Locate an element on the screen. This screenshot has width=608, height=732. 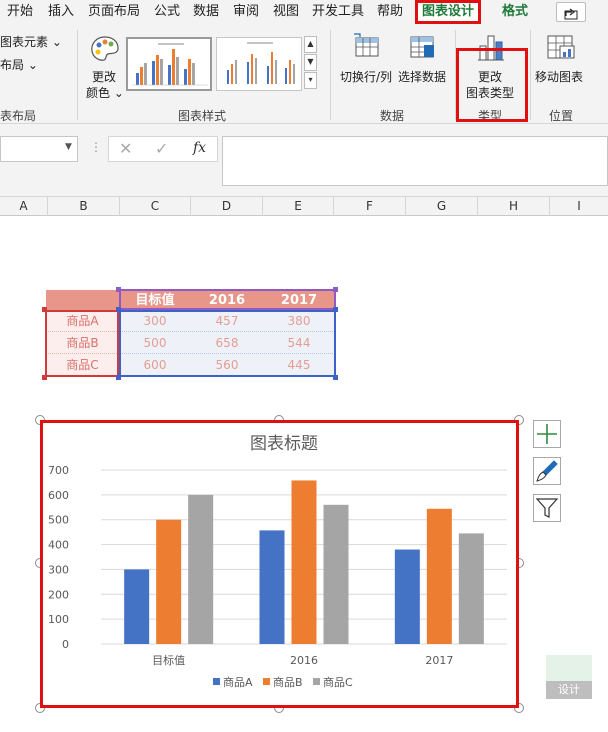
tab-home: 开始 is located at coordinates (20, 12).